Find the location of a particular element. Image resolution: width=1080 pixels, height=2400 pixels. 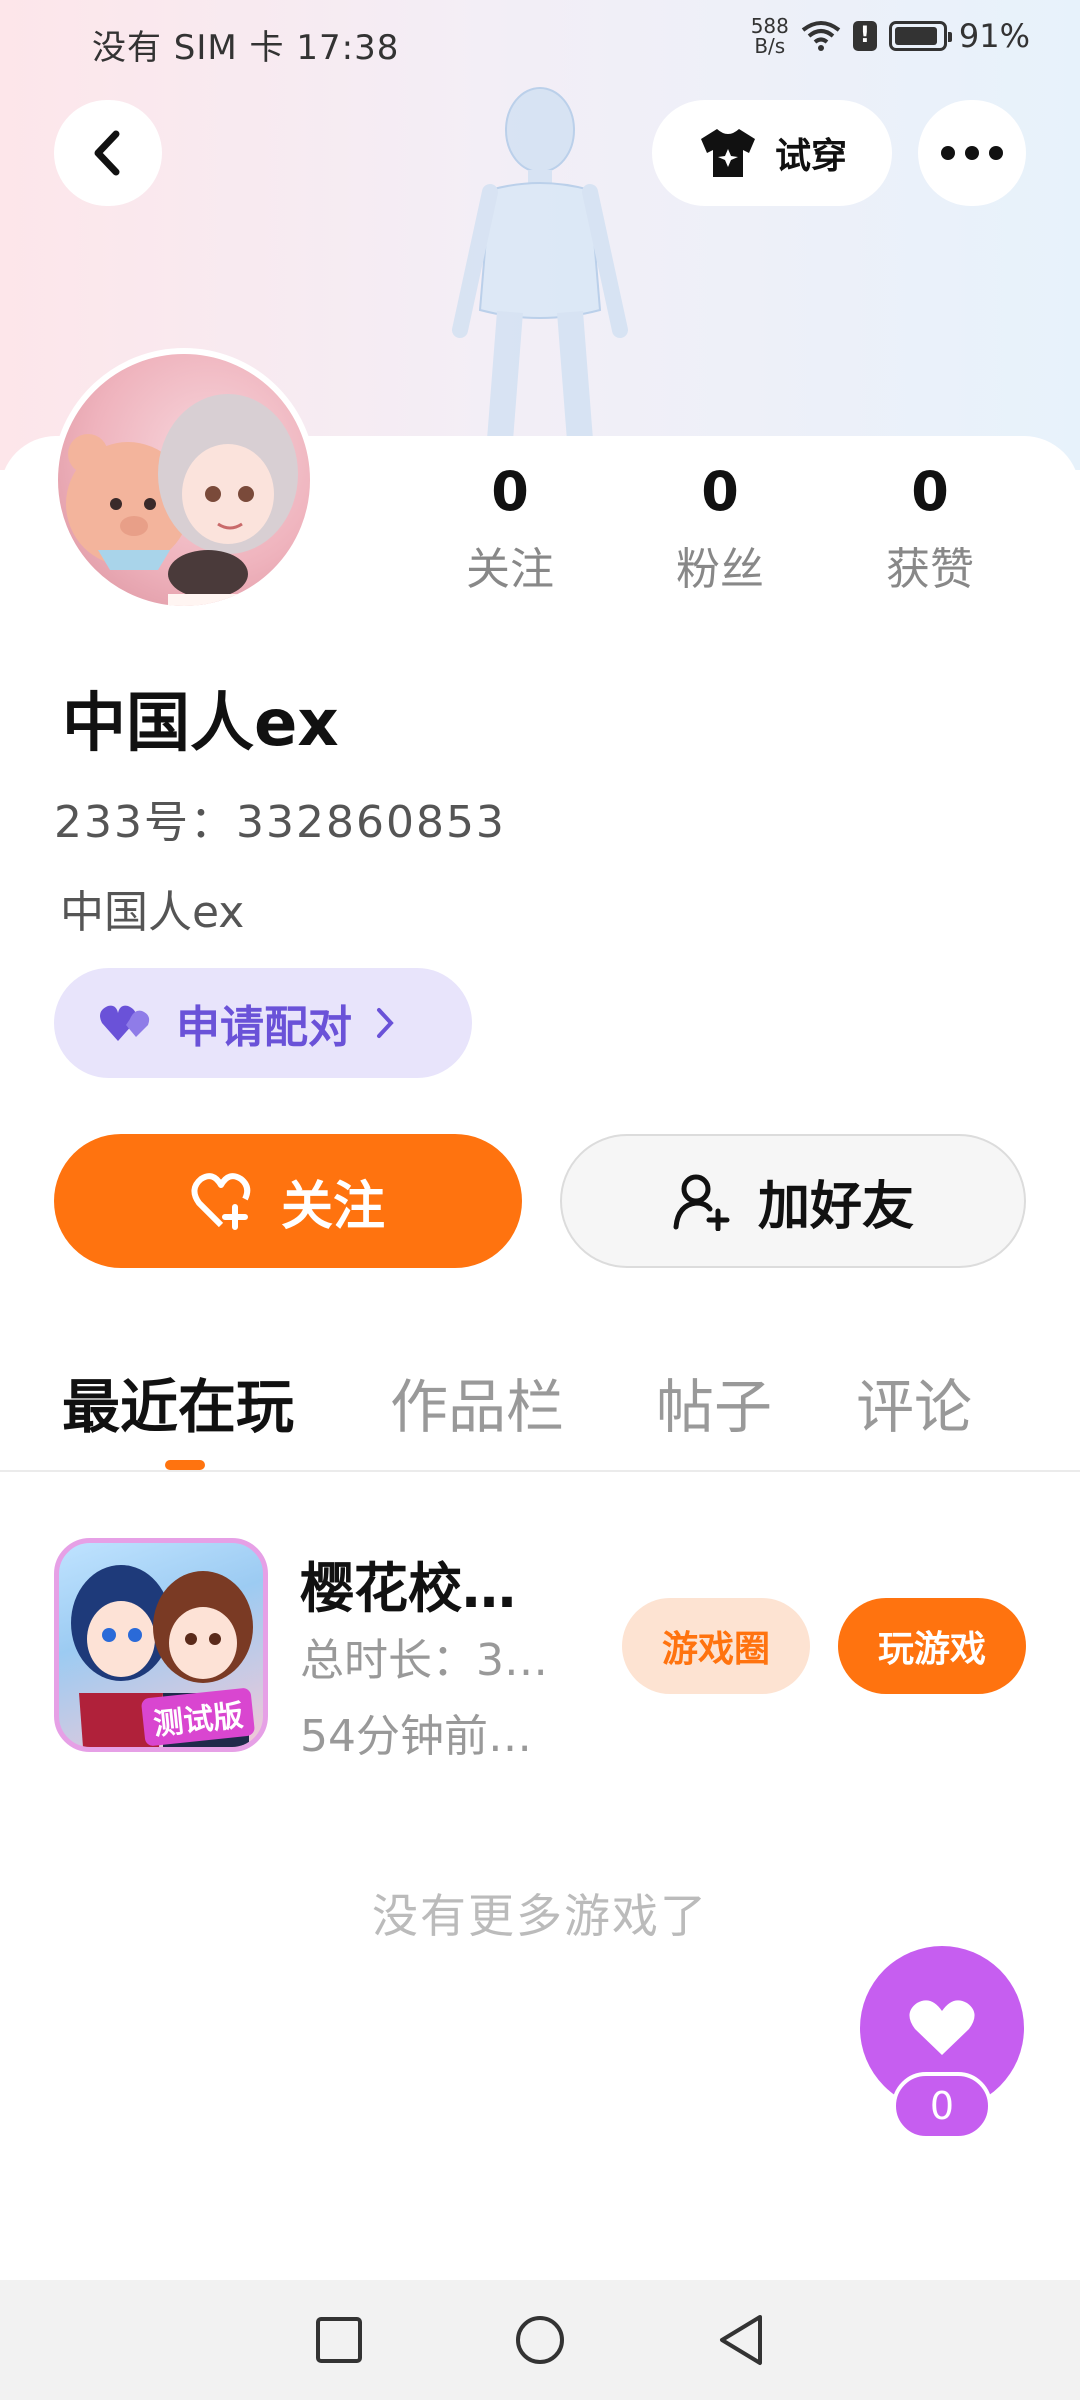

double-heart-icon is located at coordinates (125, 1023).